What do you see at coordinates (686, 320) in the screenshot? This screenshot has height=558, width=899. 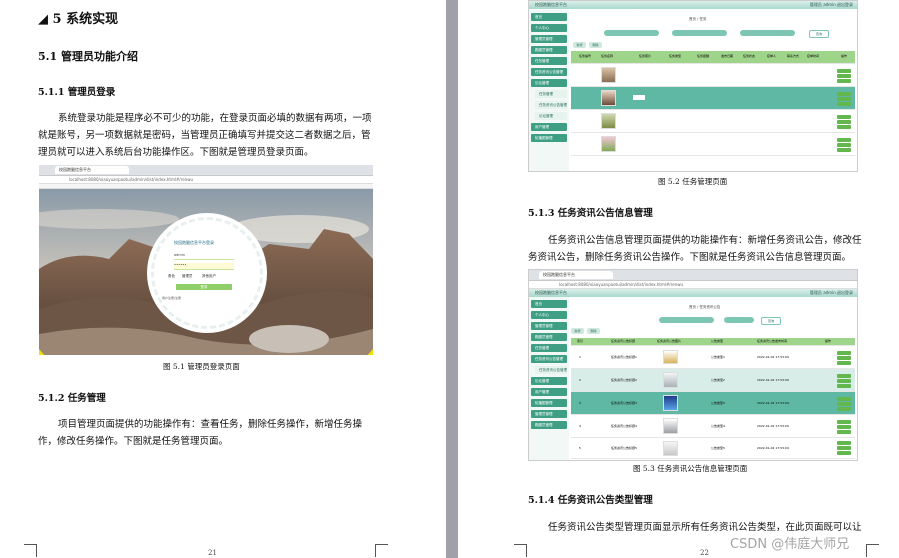 I see `search-field-title` at bounding box center [686, 320].